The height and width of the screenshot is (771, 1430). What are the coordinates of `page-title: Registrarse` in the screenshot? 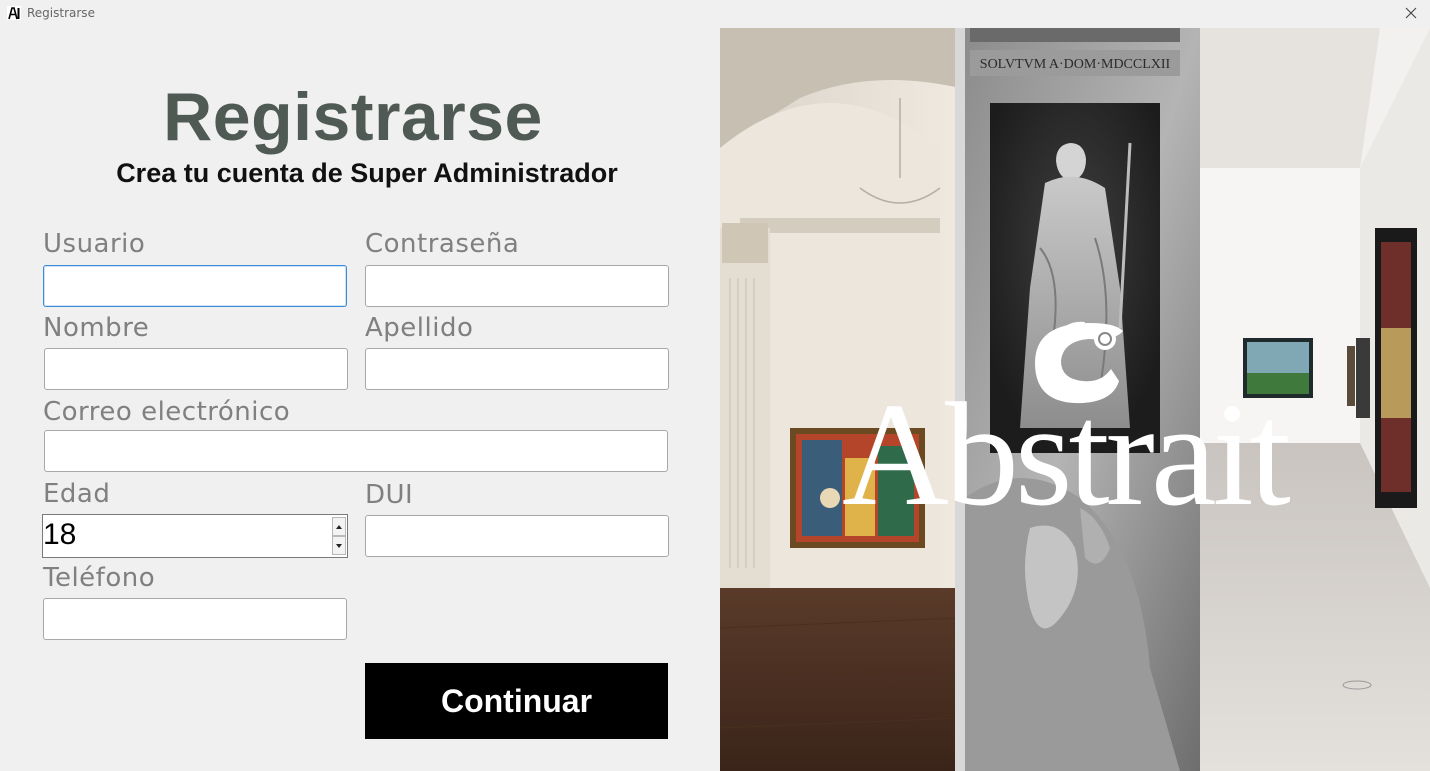 It's located at (353, 117).